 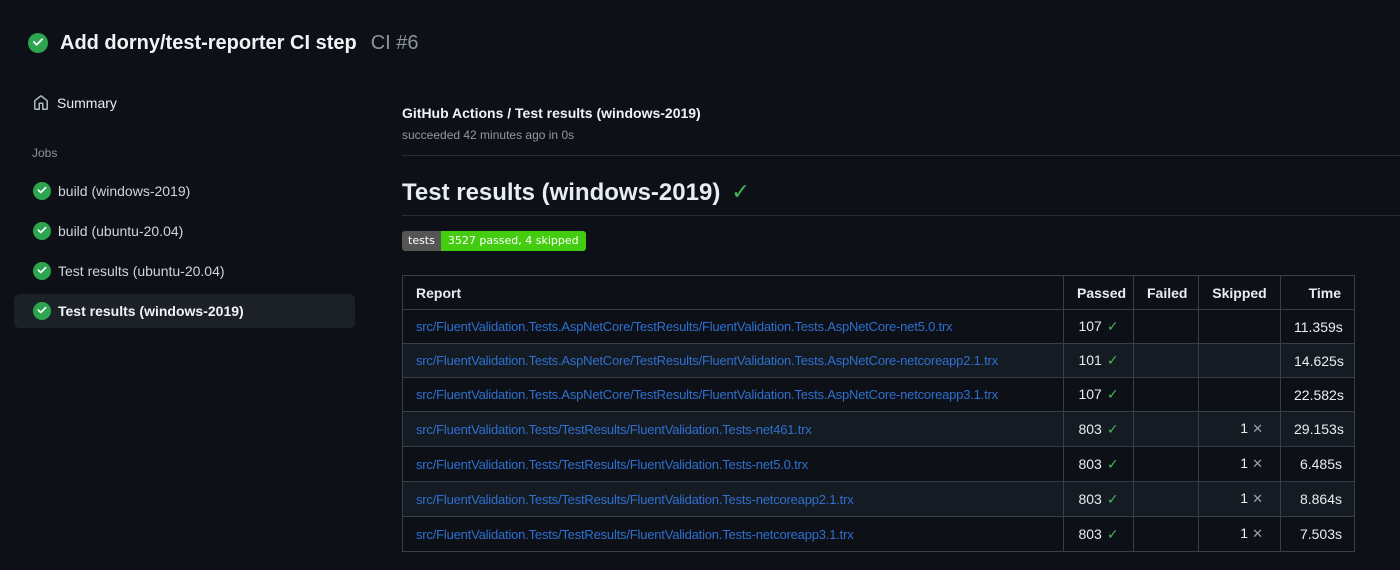 I want to click on badge-value: 3527 passed, 4 skipped, so click(x=513, y=241).